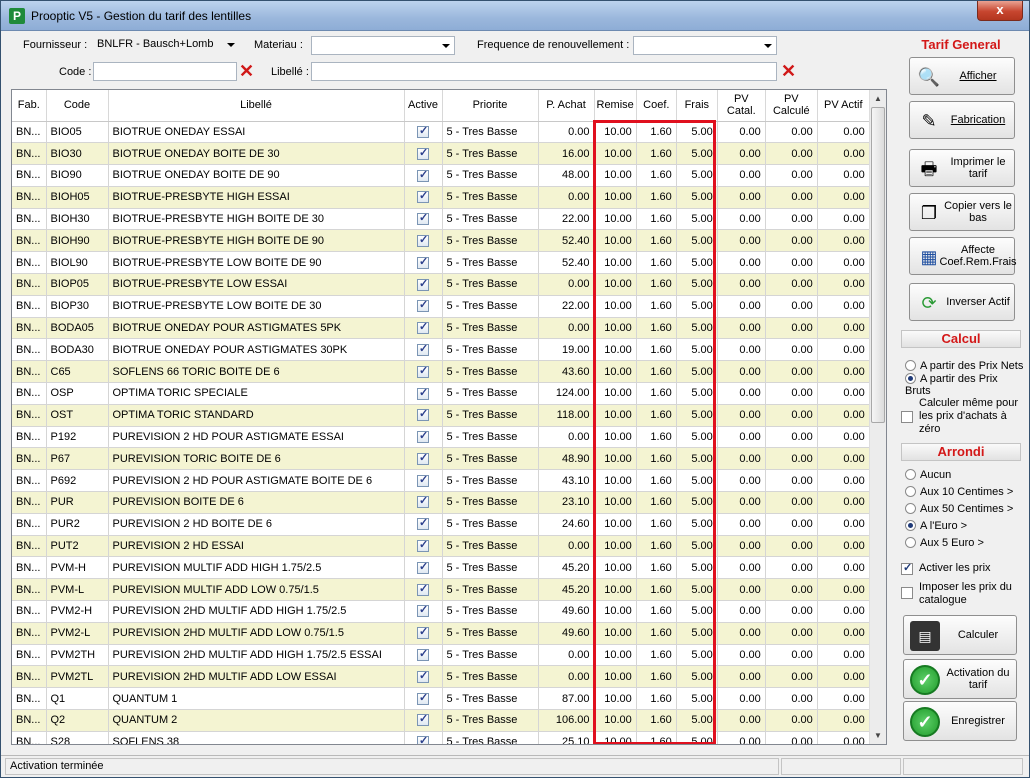 The image size is (1030, 778). Describe the element at coordinates (77, 263) in the screenshot. I see `table-cell: BIOL90` at that location.